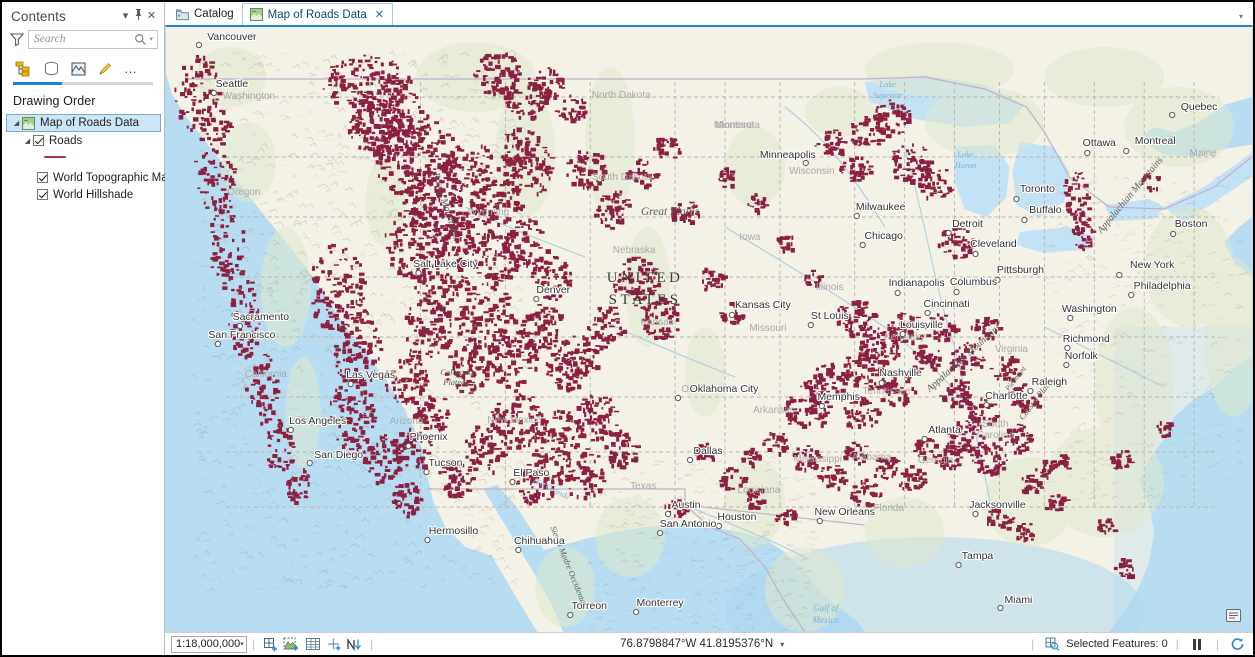 Image resolution: width=1255 pixels, height=657 pixels. Describe the element at coordinates (17, 39) in the screenshot. I see `filter-icon` at that location.